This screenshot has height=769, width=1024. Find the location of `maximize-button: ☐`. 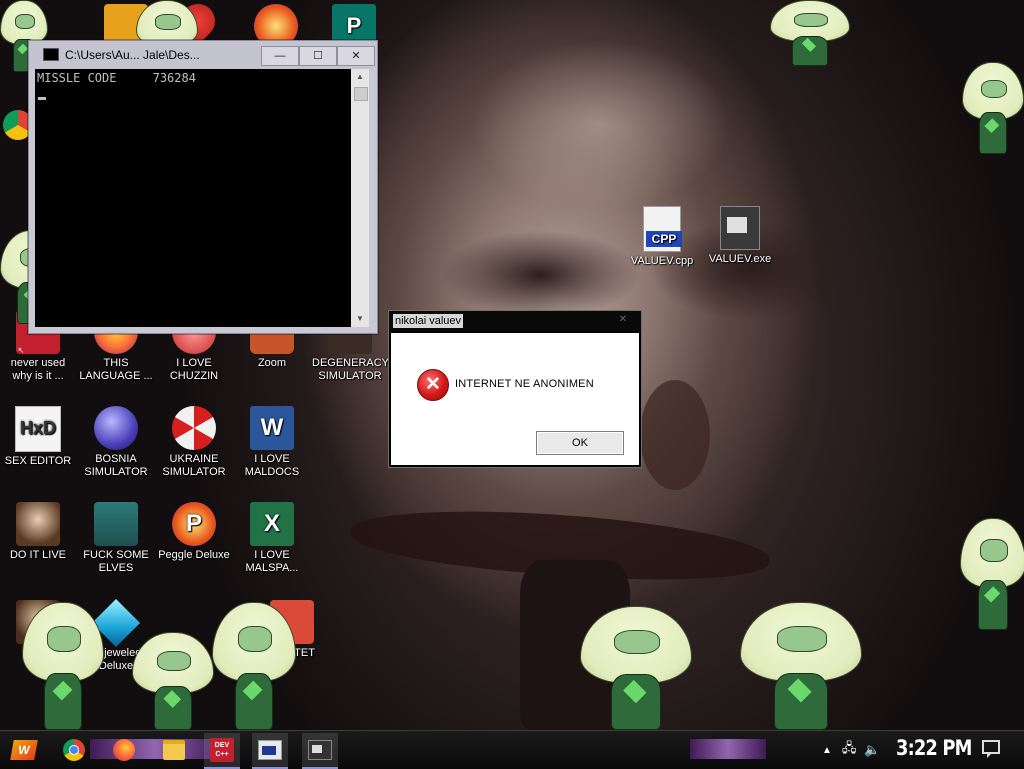

maximize-button: ☐ is located at coordinates (318, 56).